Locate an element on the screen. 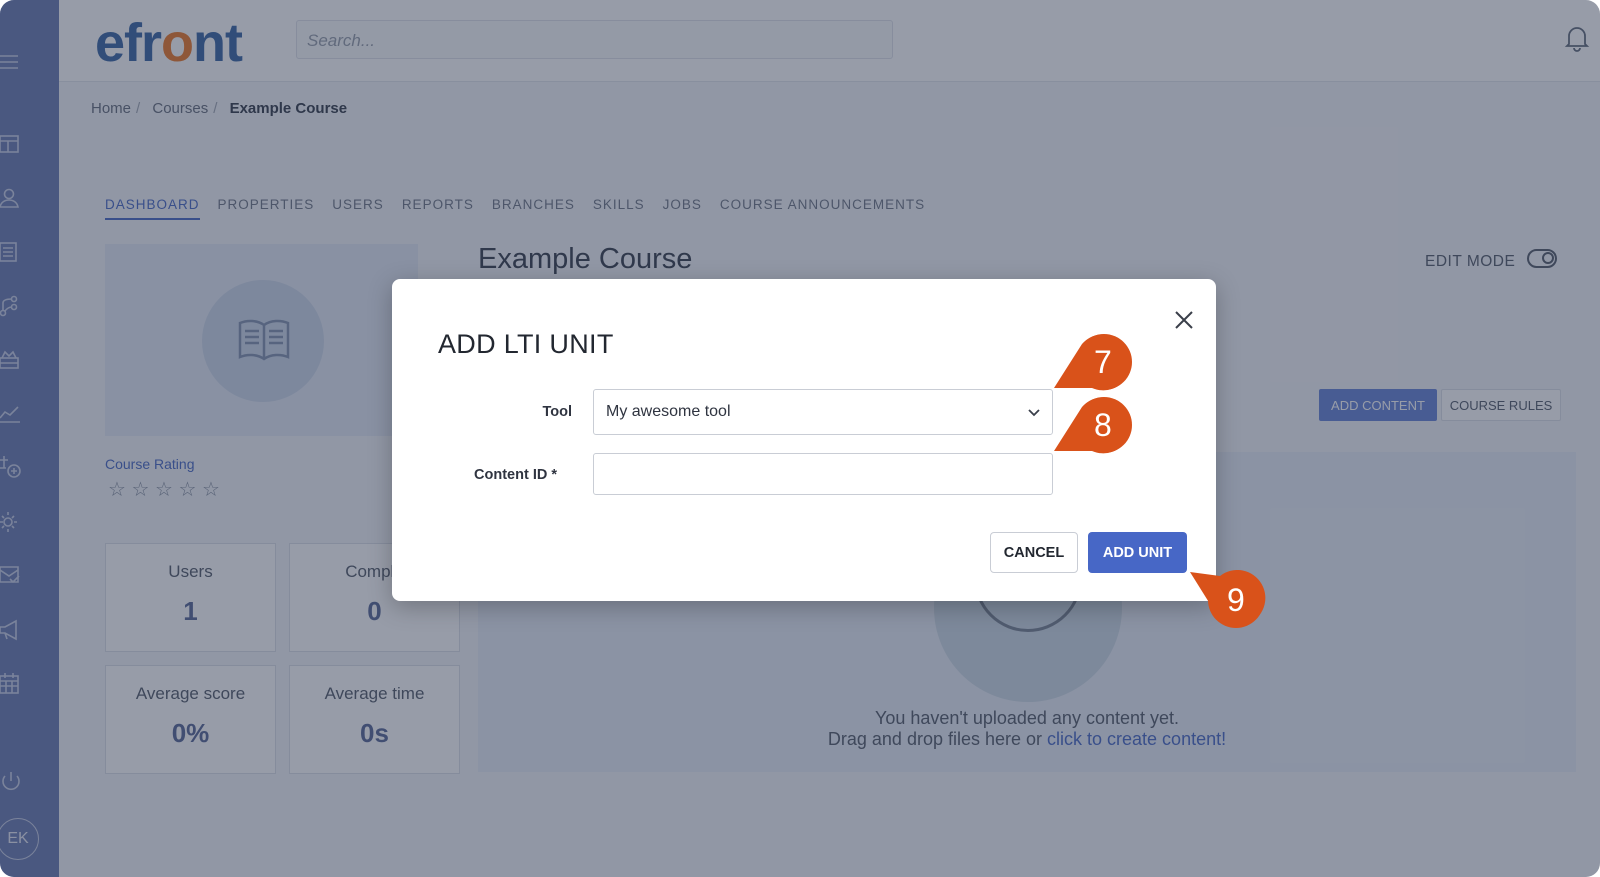 The width and height of the screenshot is (1600, 877). chevron-down-icon is located at coordinates (1034, 412).